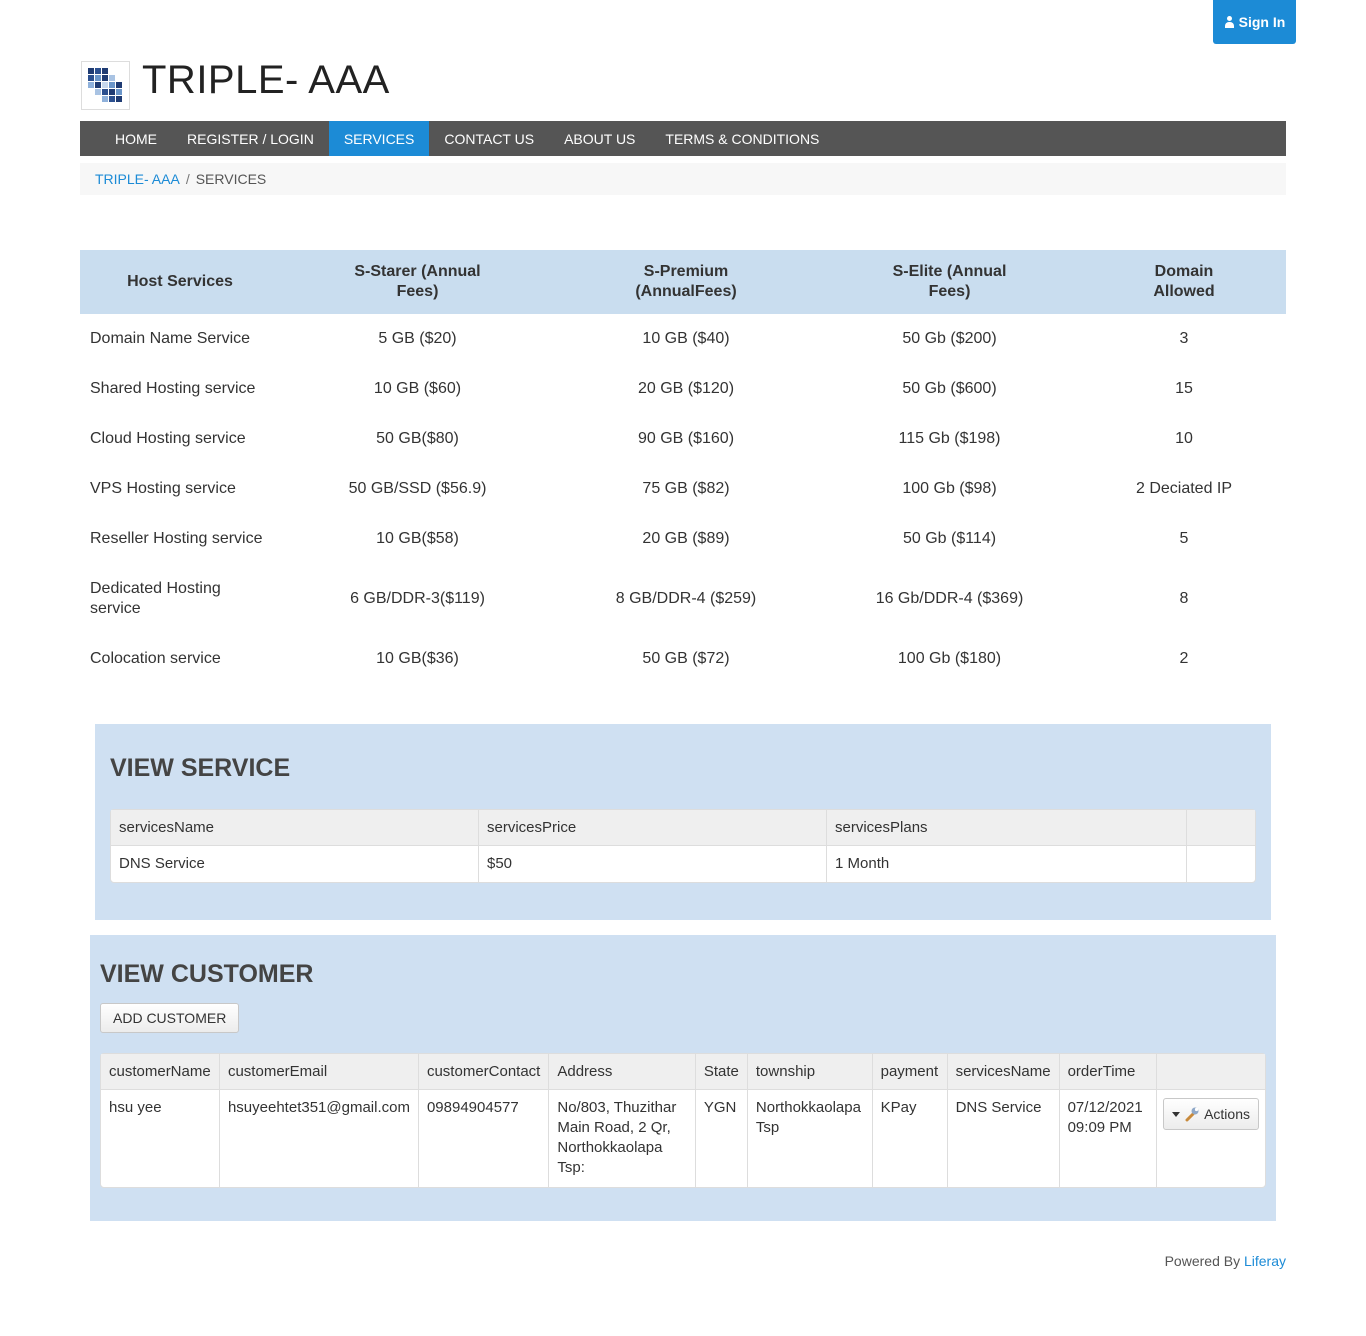  What do you see at coordinates (1007, 864) in the screenshot?
I see `cell-services-plans: 1 Month` at bounding box center [1007, 864].